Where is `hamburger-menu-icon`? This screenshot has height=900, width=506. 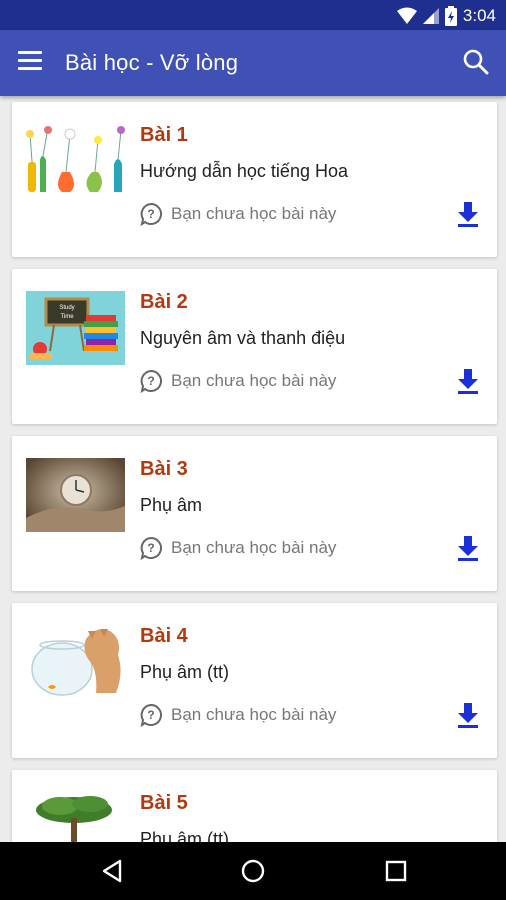 hamburger-menu-icon is located at coordinates (31, 62).